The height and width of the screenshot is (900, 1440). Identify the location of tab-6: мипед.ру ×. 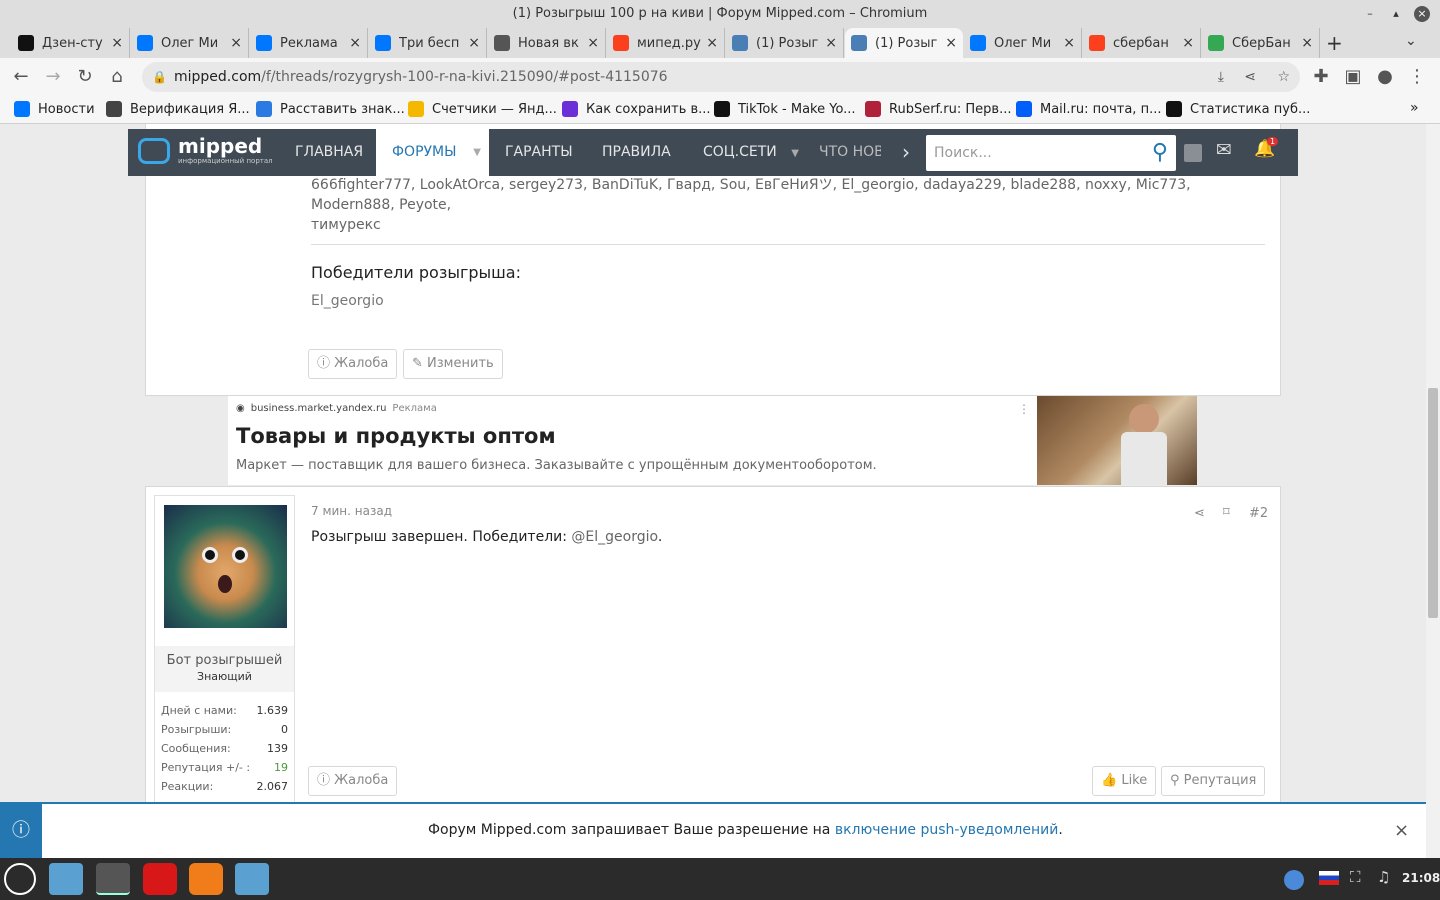
(666, 43).